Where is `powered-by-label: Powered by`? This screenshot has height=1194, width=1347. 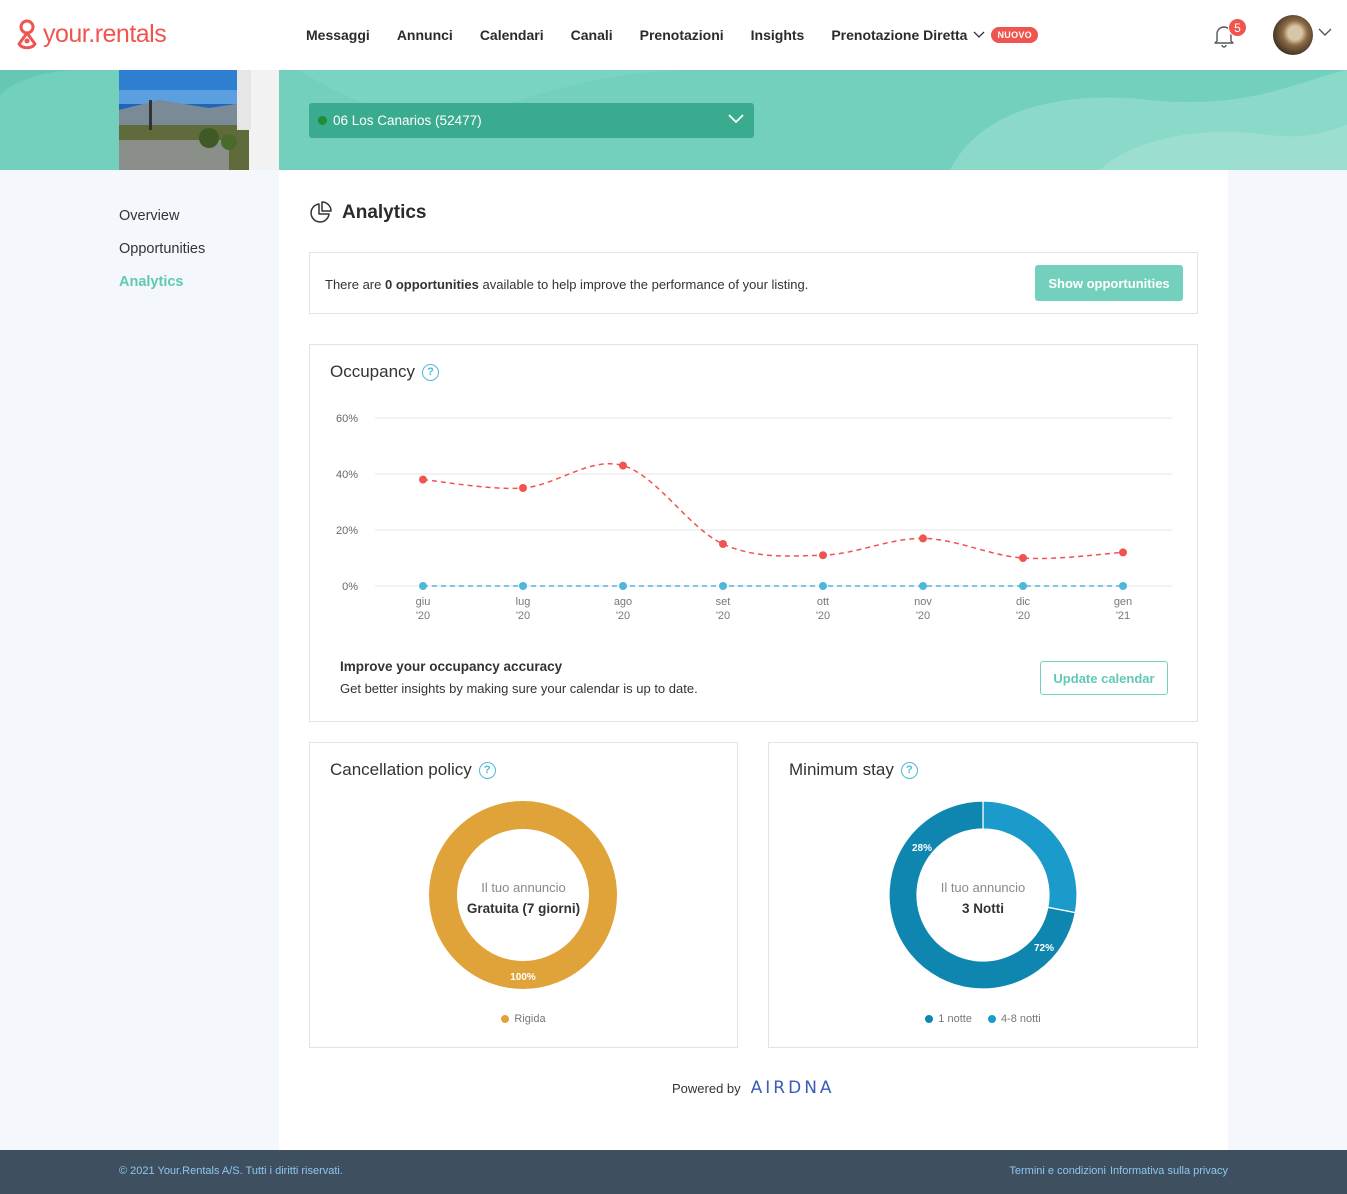
powered-by-label: Powered by is located at coordinates (706, 1088).